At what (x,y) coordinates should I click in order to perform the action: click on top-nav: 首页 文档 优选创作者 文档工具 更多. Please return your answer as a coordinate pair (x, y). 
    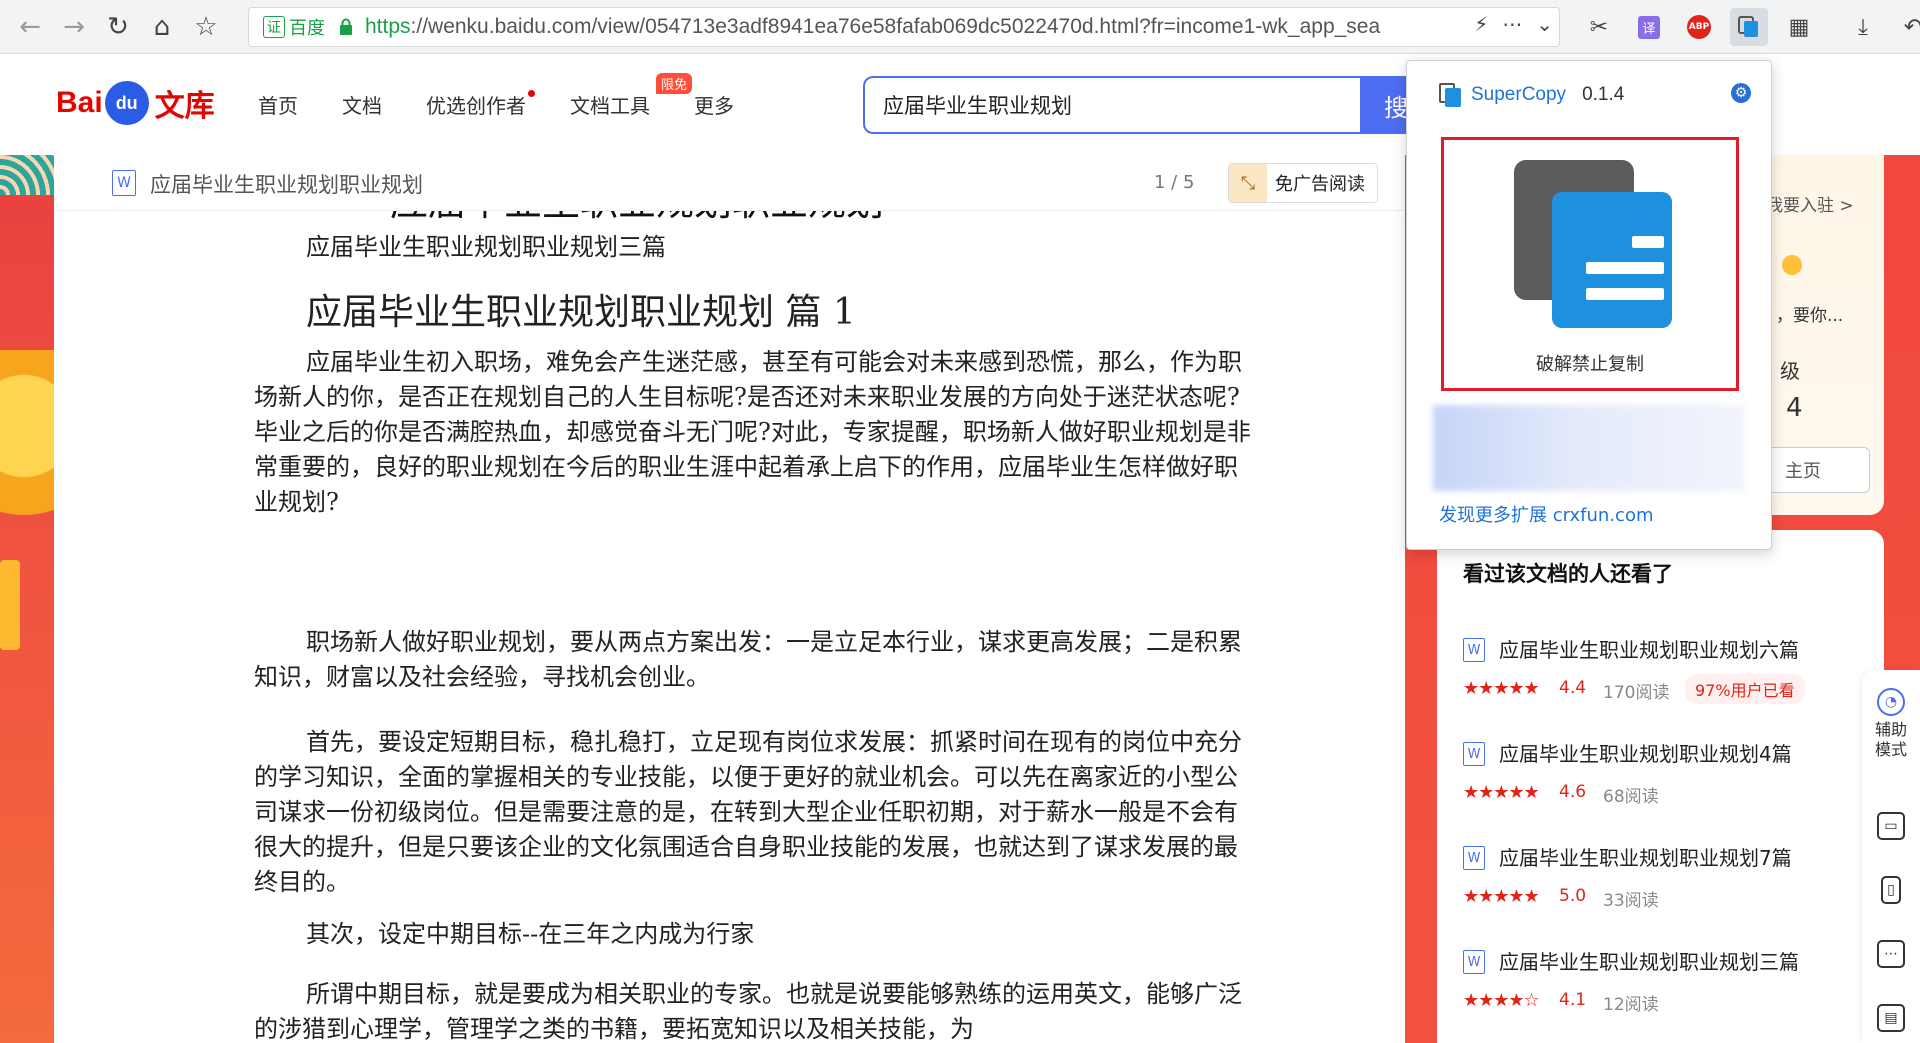
    Looking at the image, I should click on (496, 104).